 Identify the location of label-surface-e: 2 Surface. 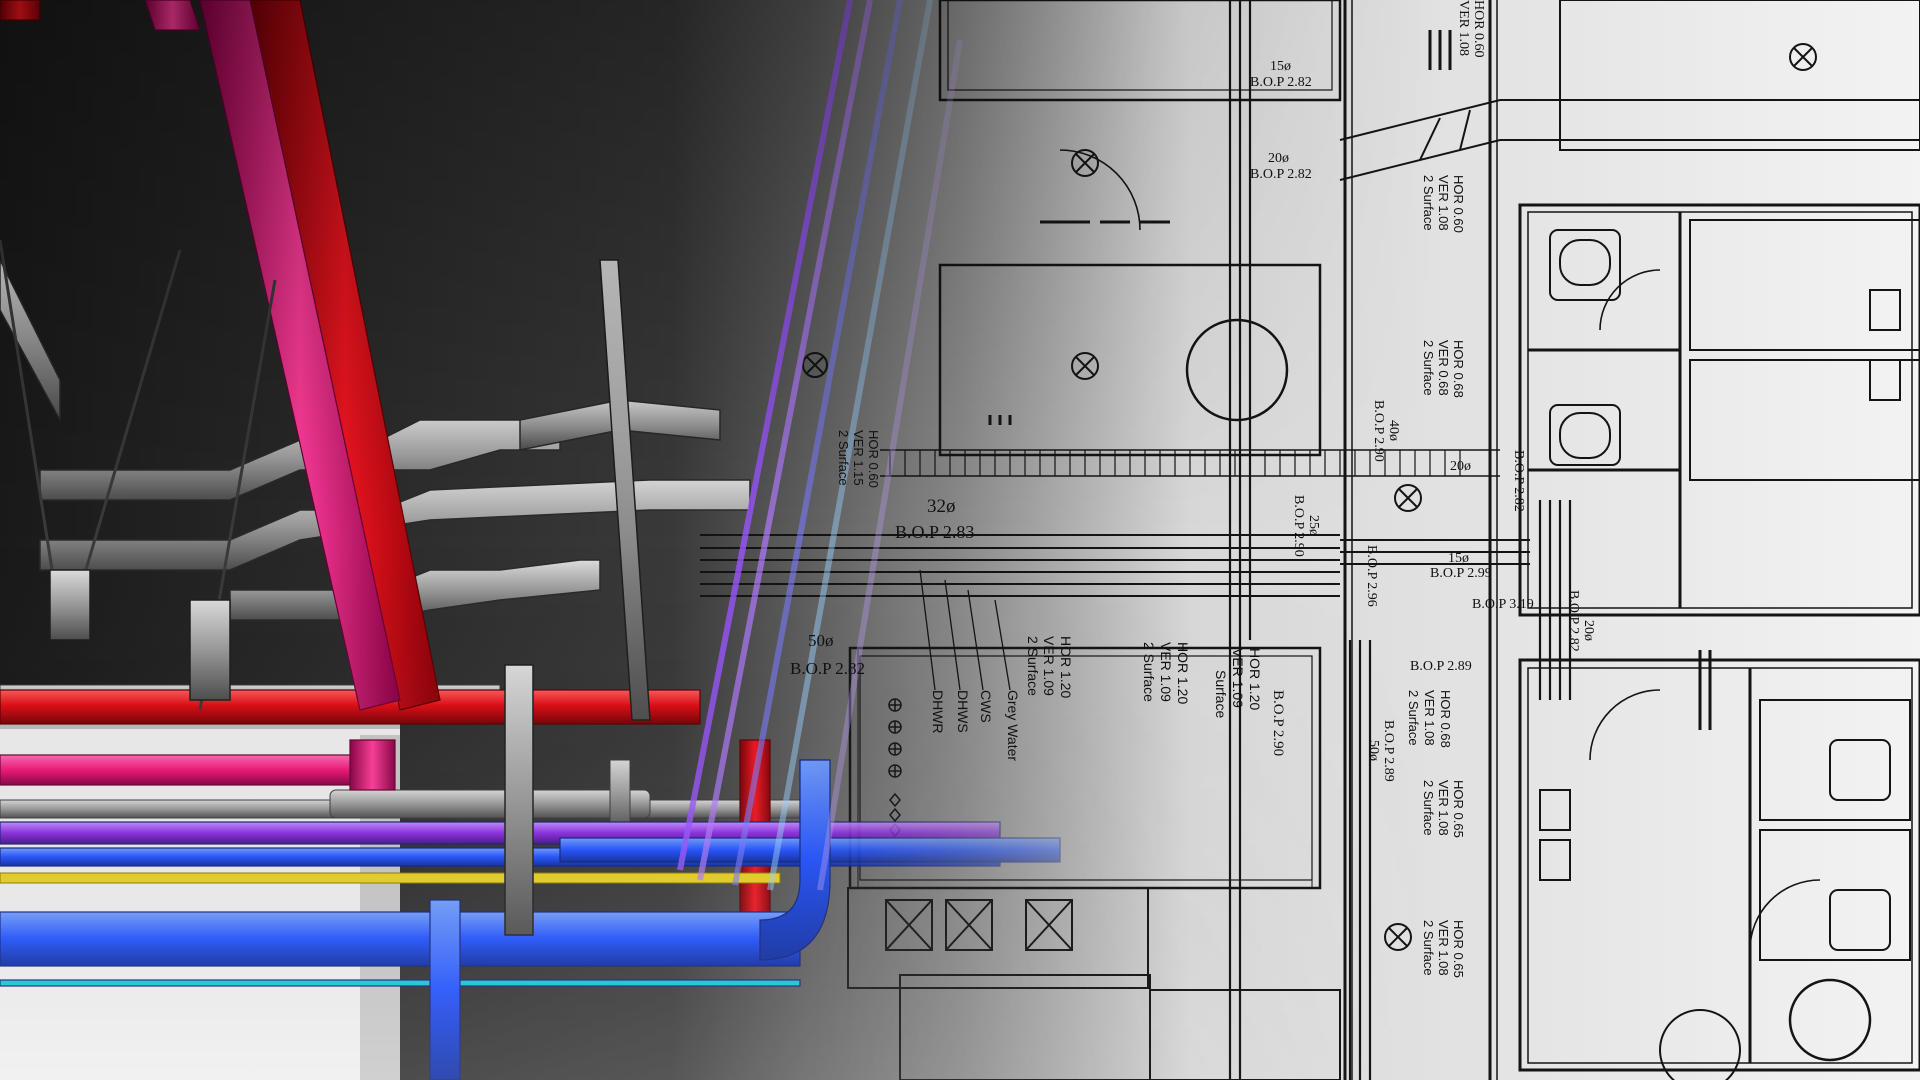
(1428, 368).